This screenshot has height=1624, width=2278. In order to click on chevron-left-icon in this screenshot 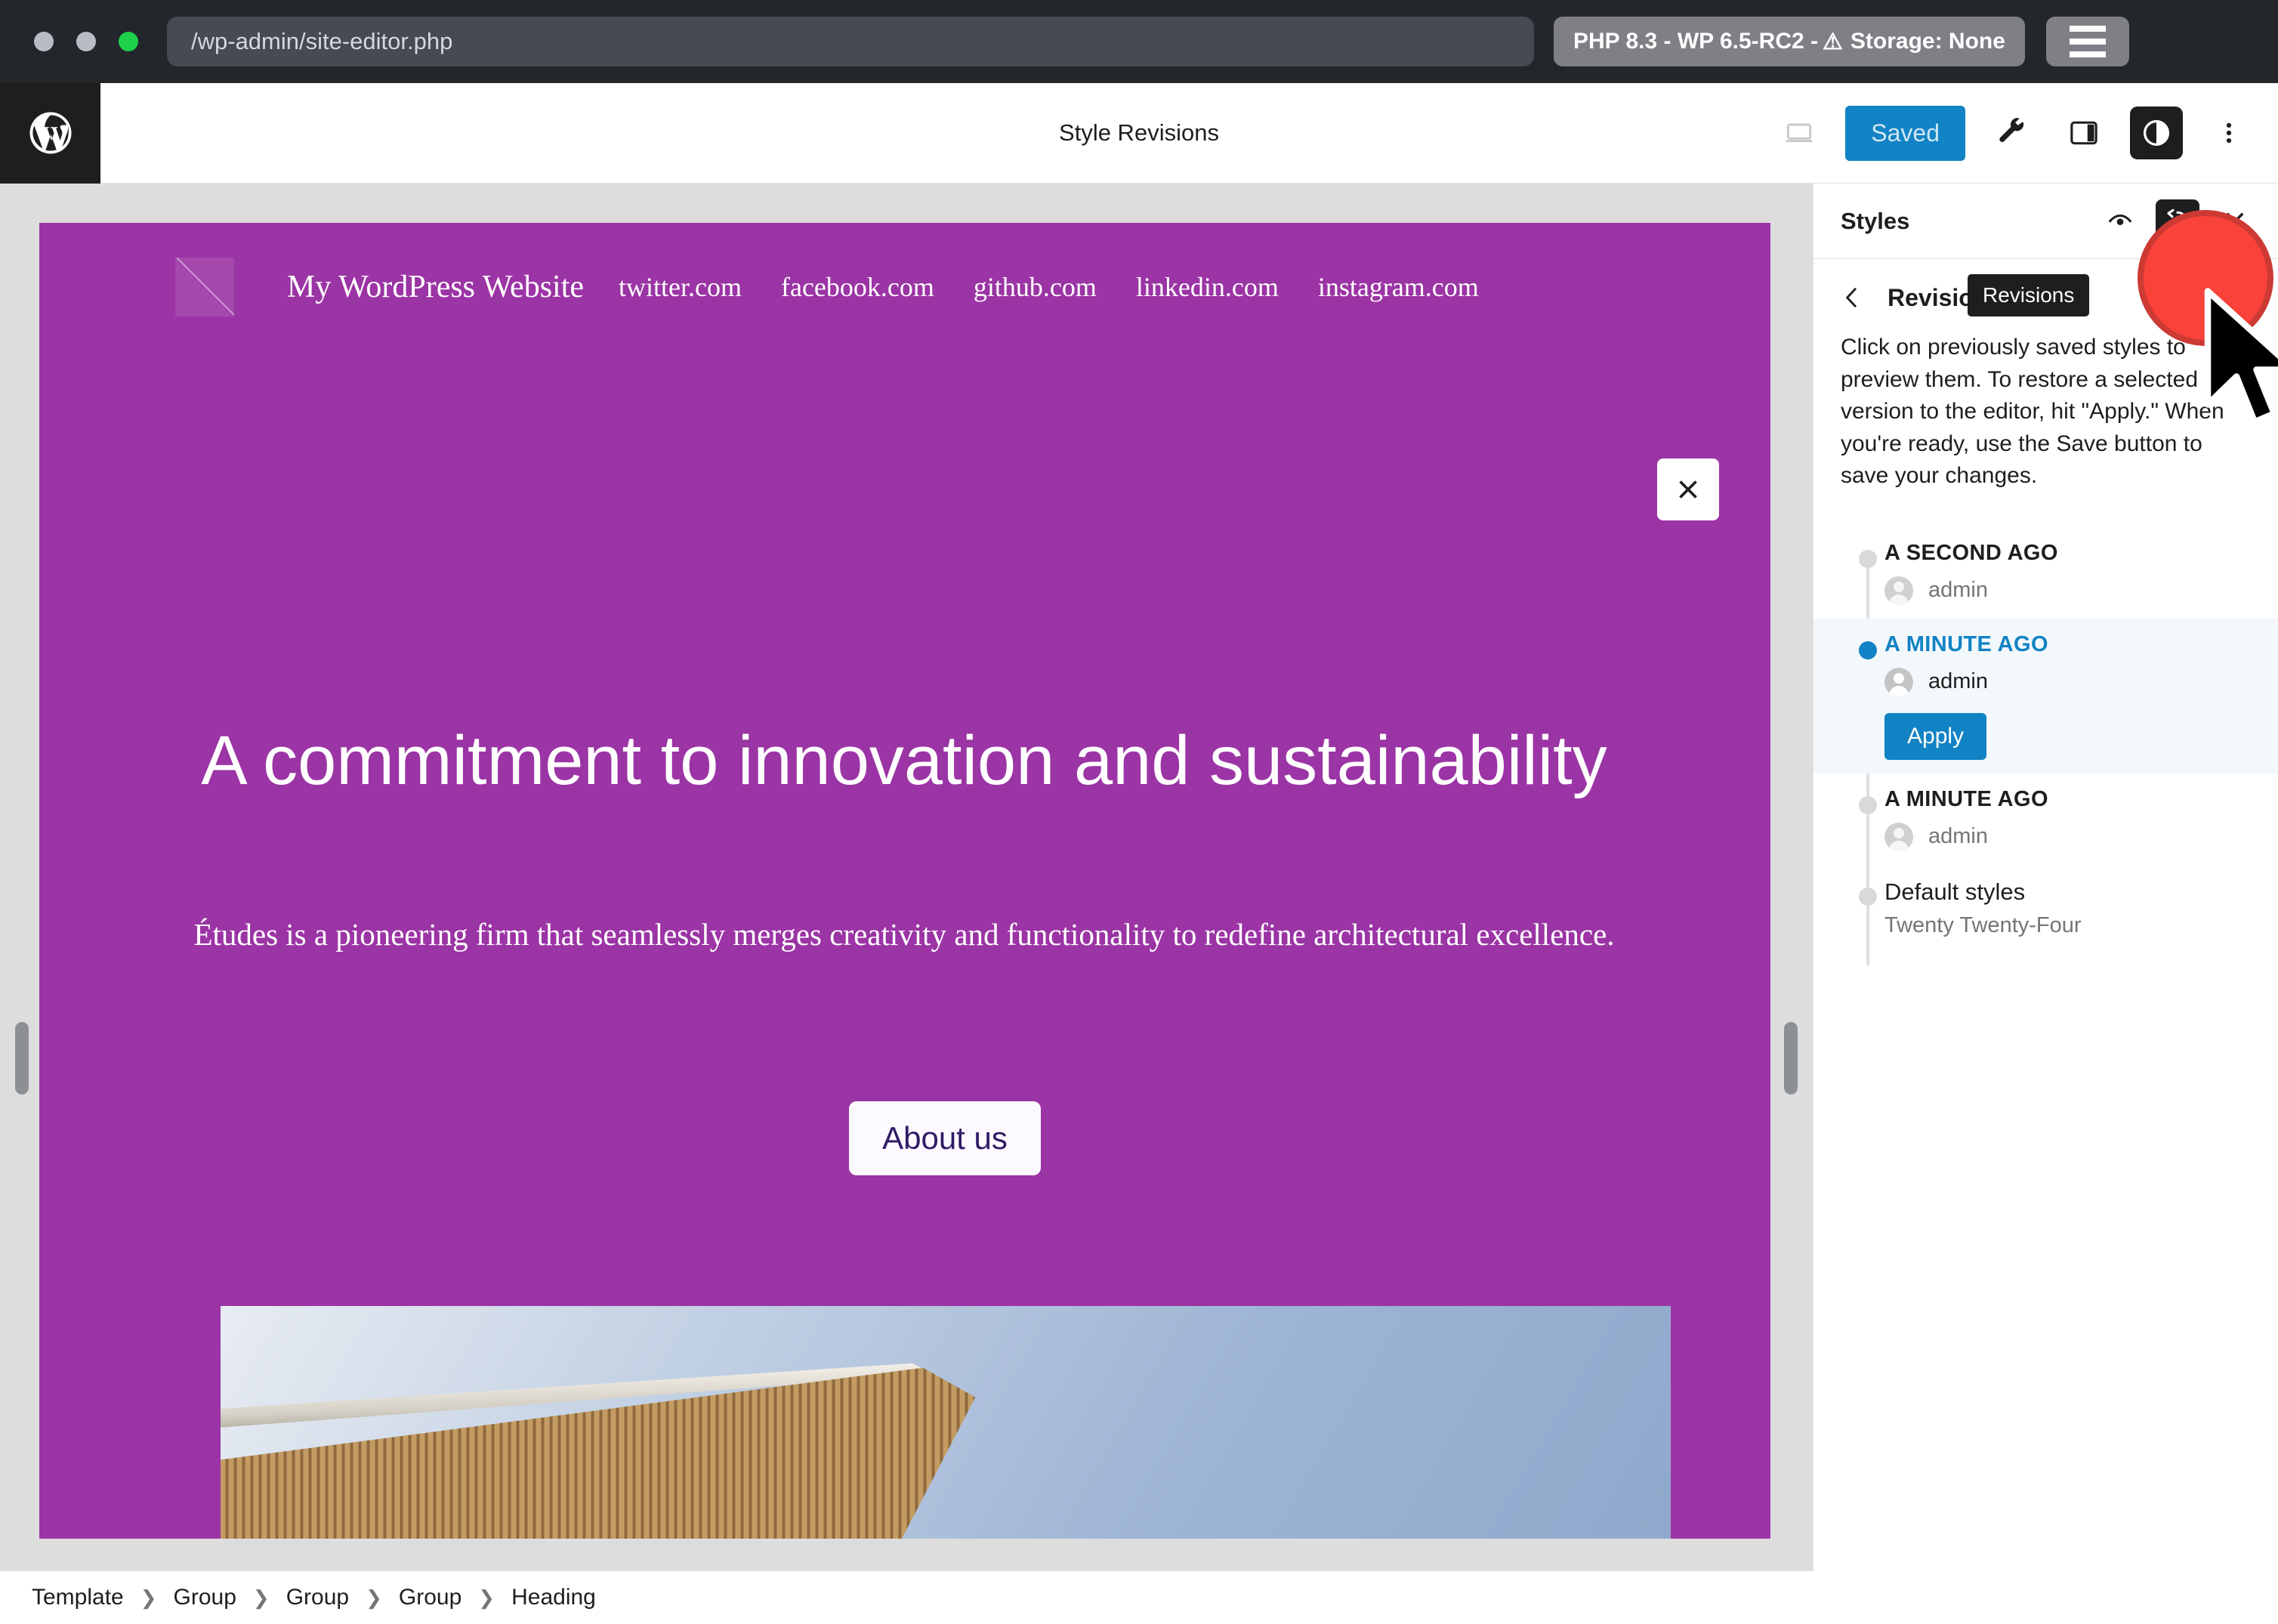, I will do `click(1852, 297)`.